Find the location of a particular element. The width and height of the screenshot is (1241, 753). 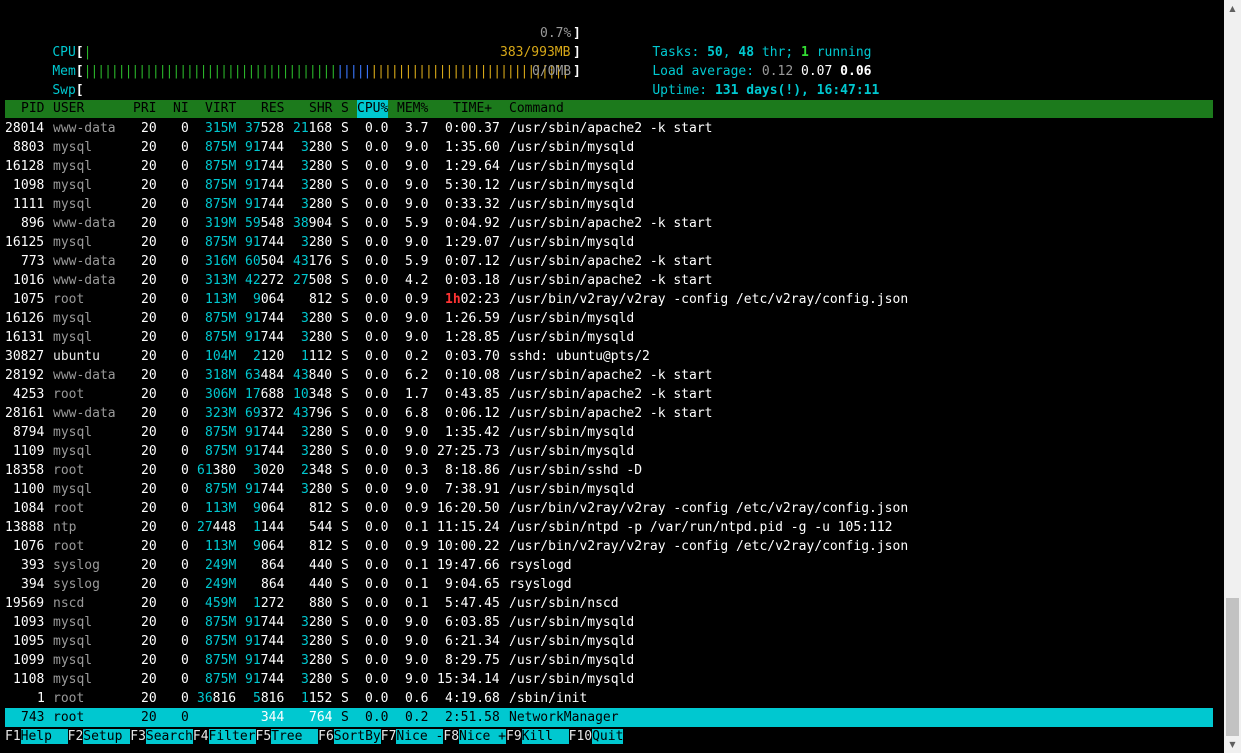

user-cell: ntp is located at coordinates (65, 527).